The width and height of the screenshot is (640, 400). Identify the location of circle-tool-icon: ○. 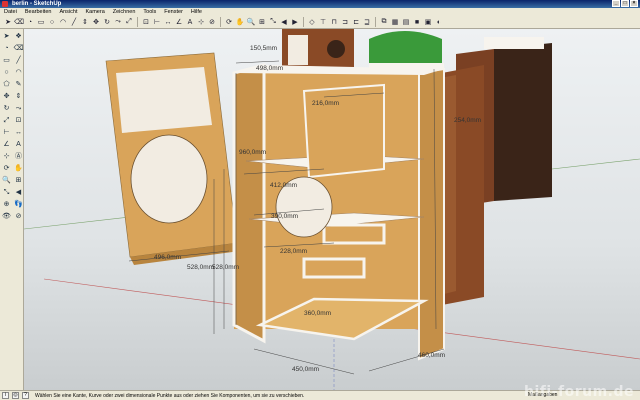
(6, 72).